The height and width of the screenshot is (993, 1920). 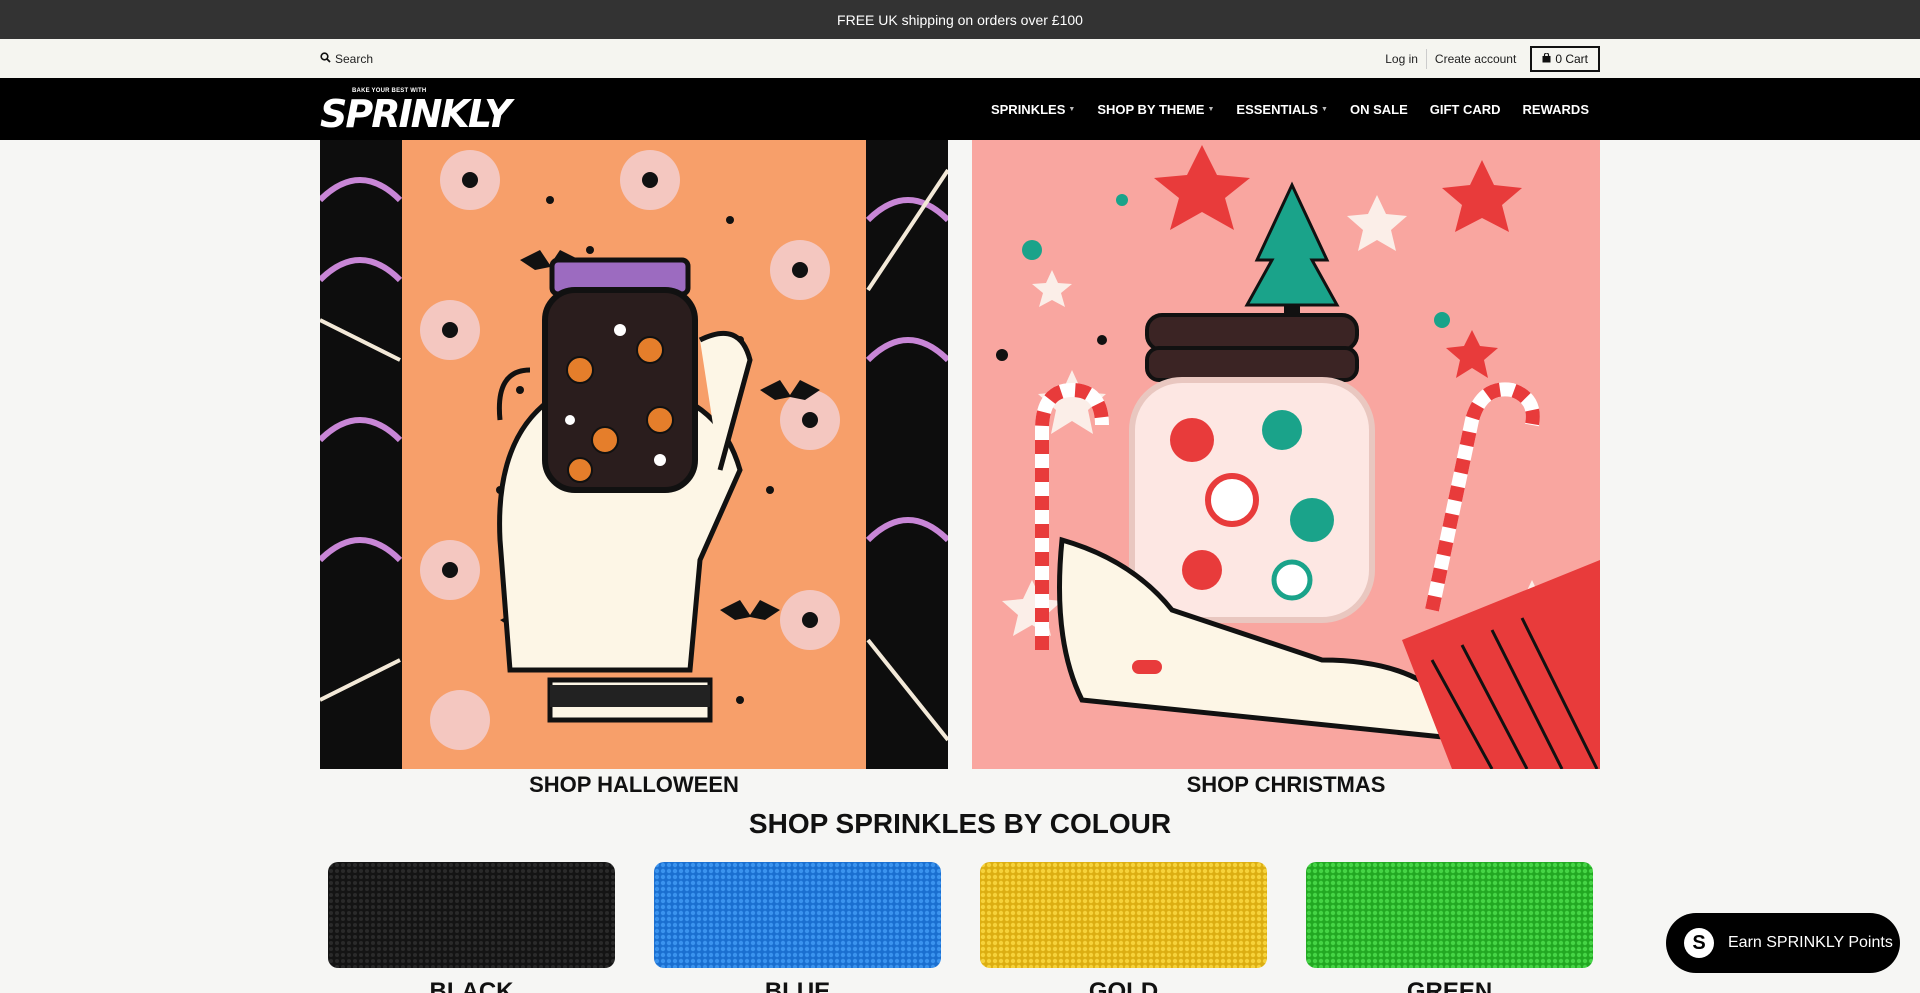 I want to click on swatch-blue, so click(x=797, y=915).